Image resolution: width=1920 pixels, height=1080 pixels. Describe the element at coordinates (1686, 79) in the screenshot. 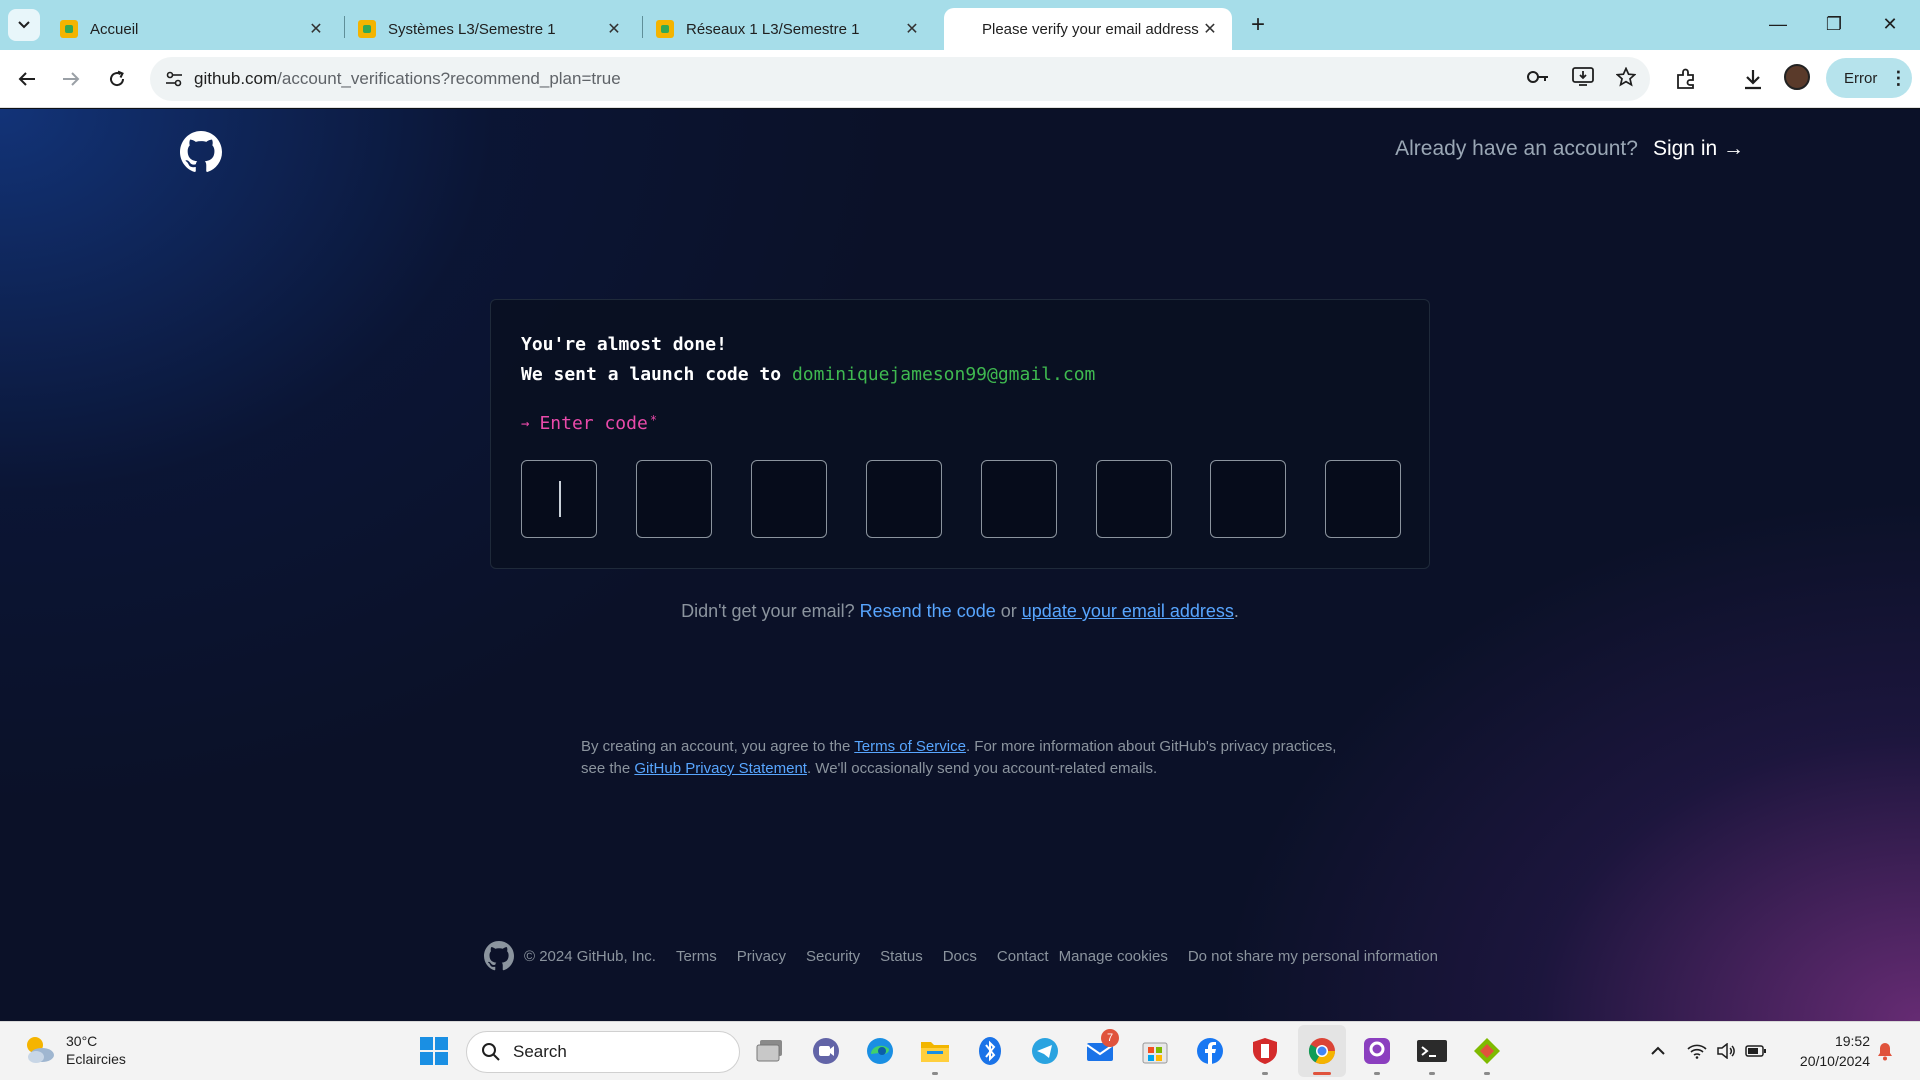

I see `extensions-icon` at that location.